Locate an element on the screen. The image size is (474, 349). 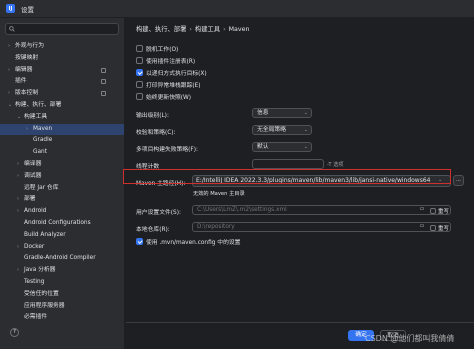
sidebar-item: › 版本控制 is located at coordinates (62, 94).